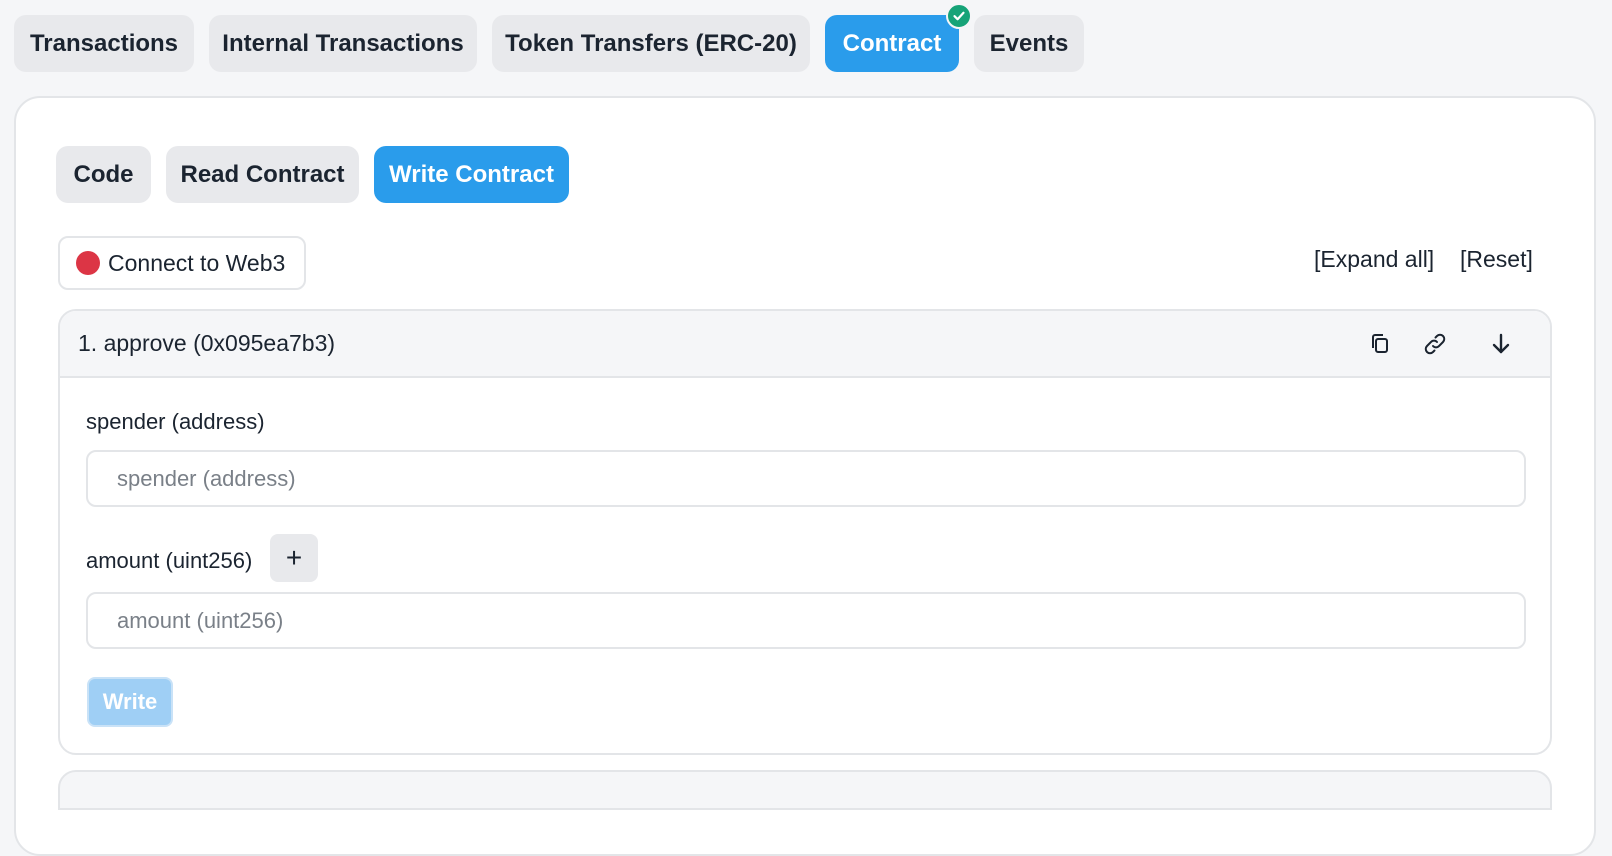  I want to click on spender-input, so click(806, 478).